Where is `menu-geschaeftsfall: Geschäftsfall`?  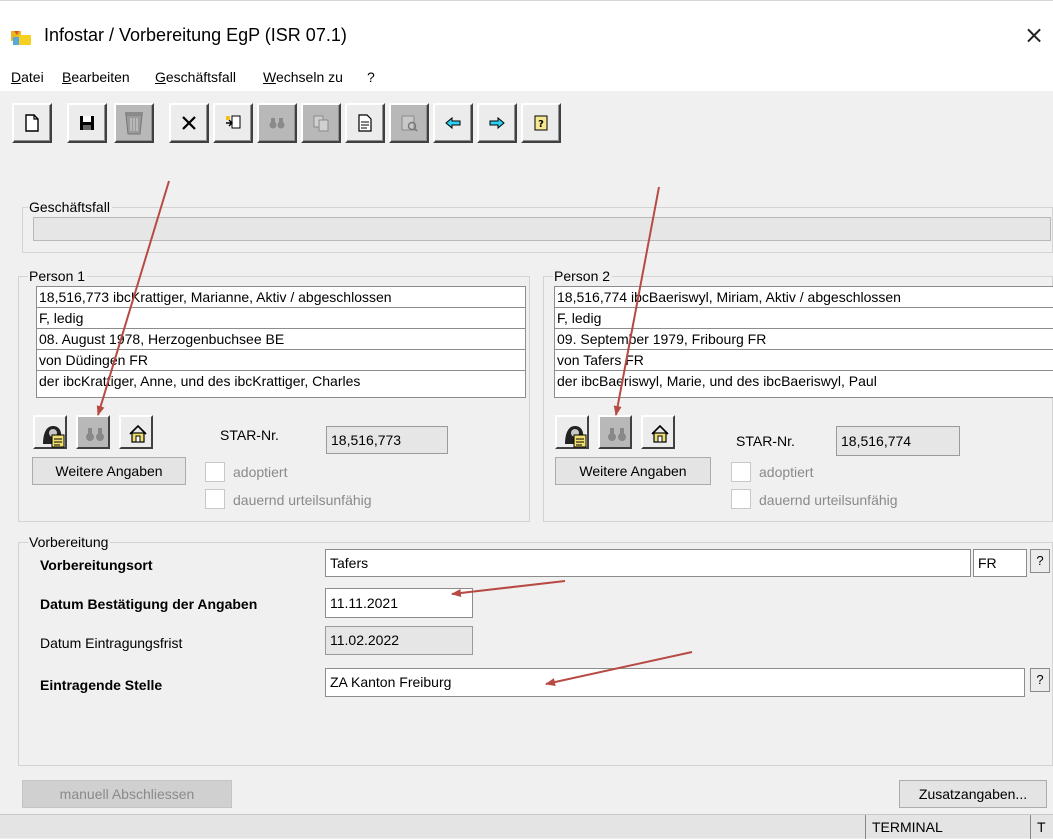 menu-geschaeftsfall: Geschäftsfall is located at coordinates (195, 77).